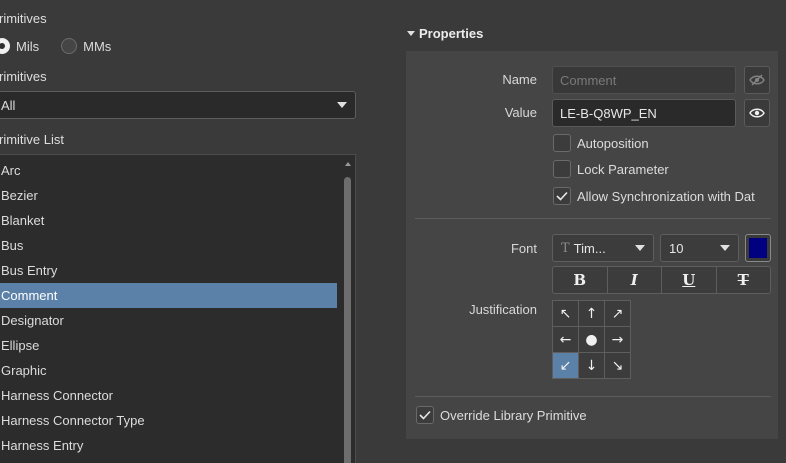  What do you see at coordinates (8, 105) in the screenshot?
I see `primitives-filter-value: All` at bounding box center [8, 105].